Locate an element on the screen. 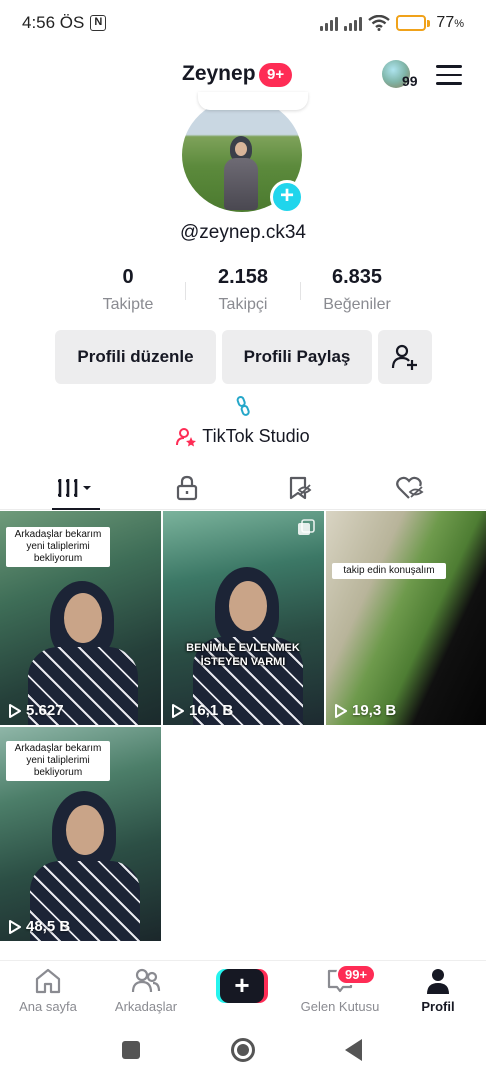 The image size is (486, 1080). studio-label: TikTok Studio is located at coordinates (256, 436).